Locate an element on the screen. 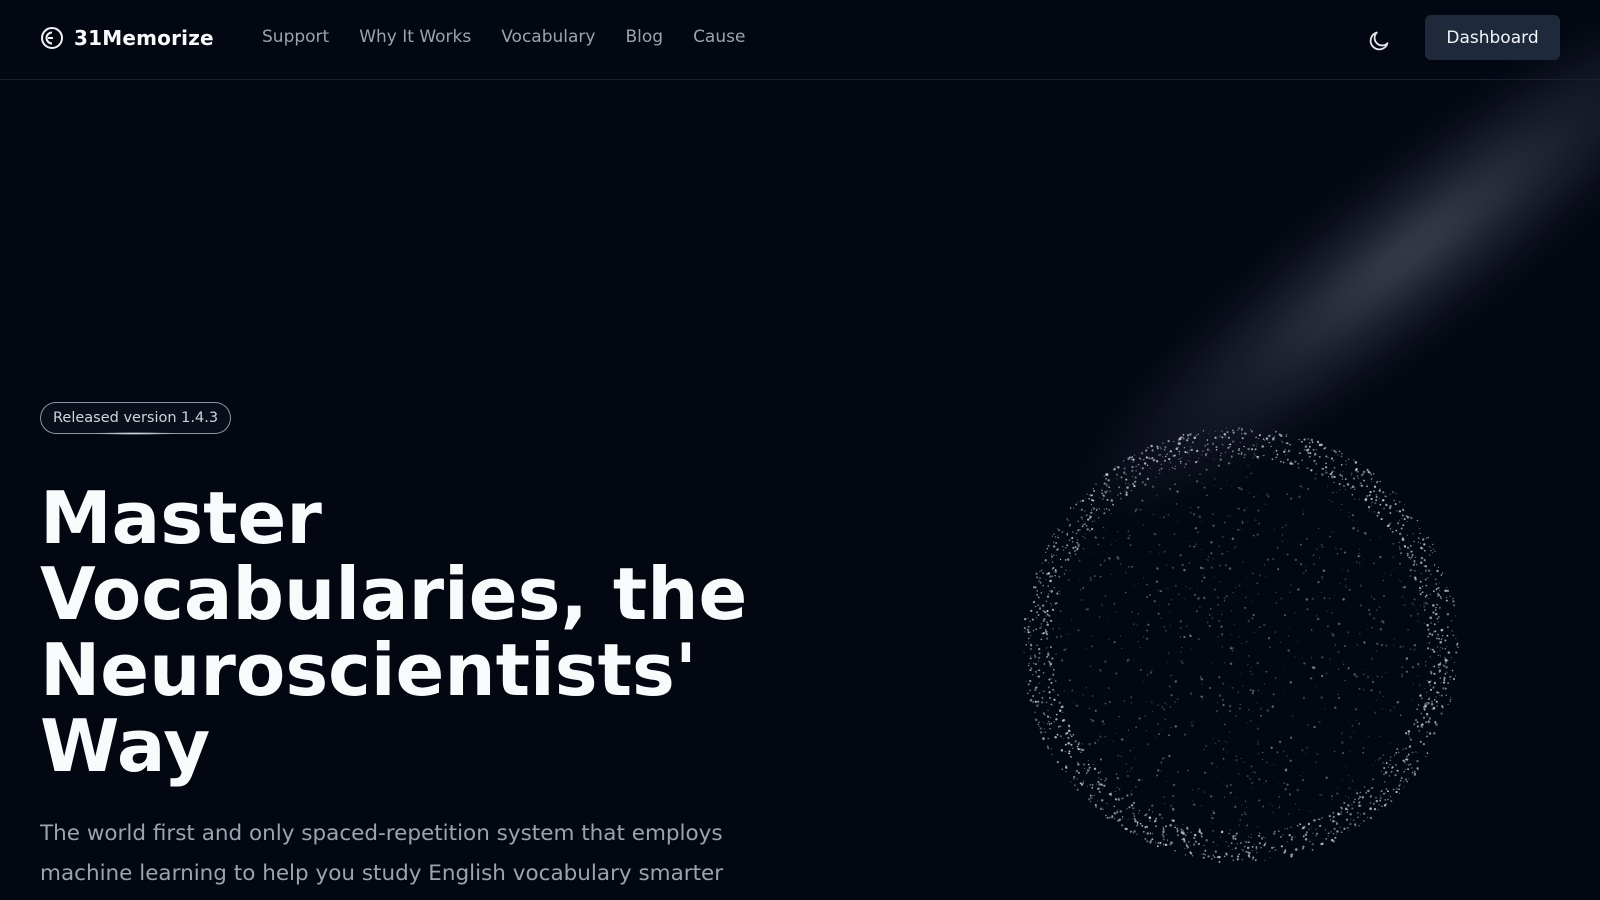  hero-title-line: Neuroscientists' is located at coordinates (368, 670).